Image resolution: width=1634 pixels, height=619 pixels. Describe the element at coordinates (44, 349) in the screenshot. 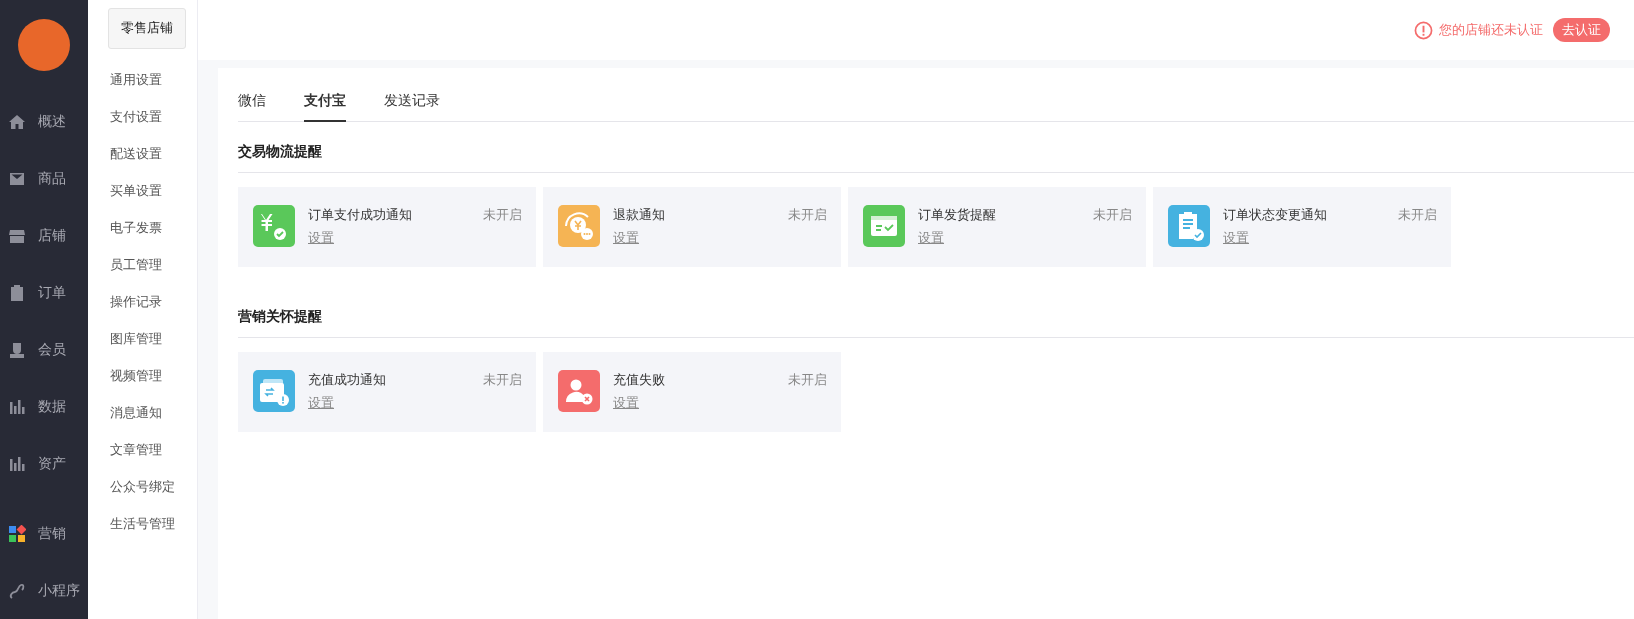

I see `nav-item: 会员` at that location.